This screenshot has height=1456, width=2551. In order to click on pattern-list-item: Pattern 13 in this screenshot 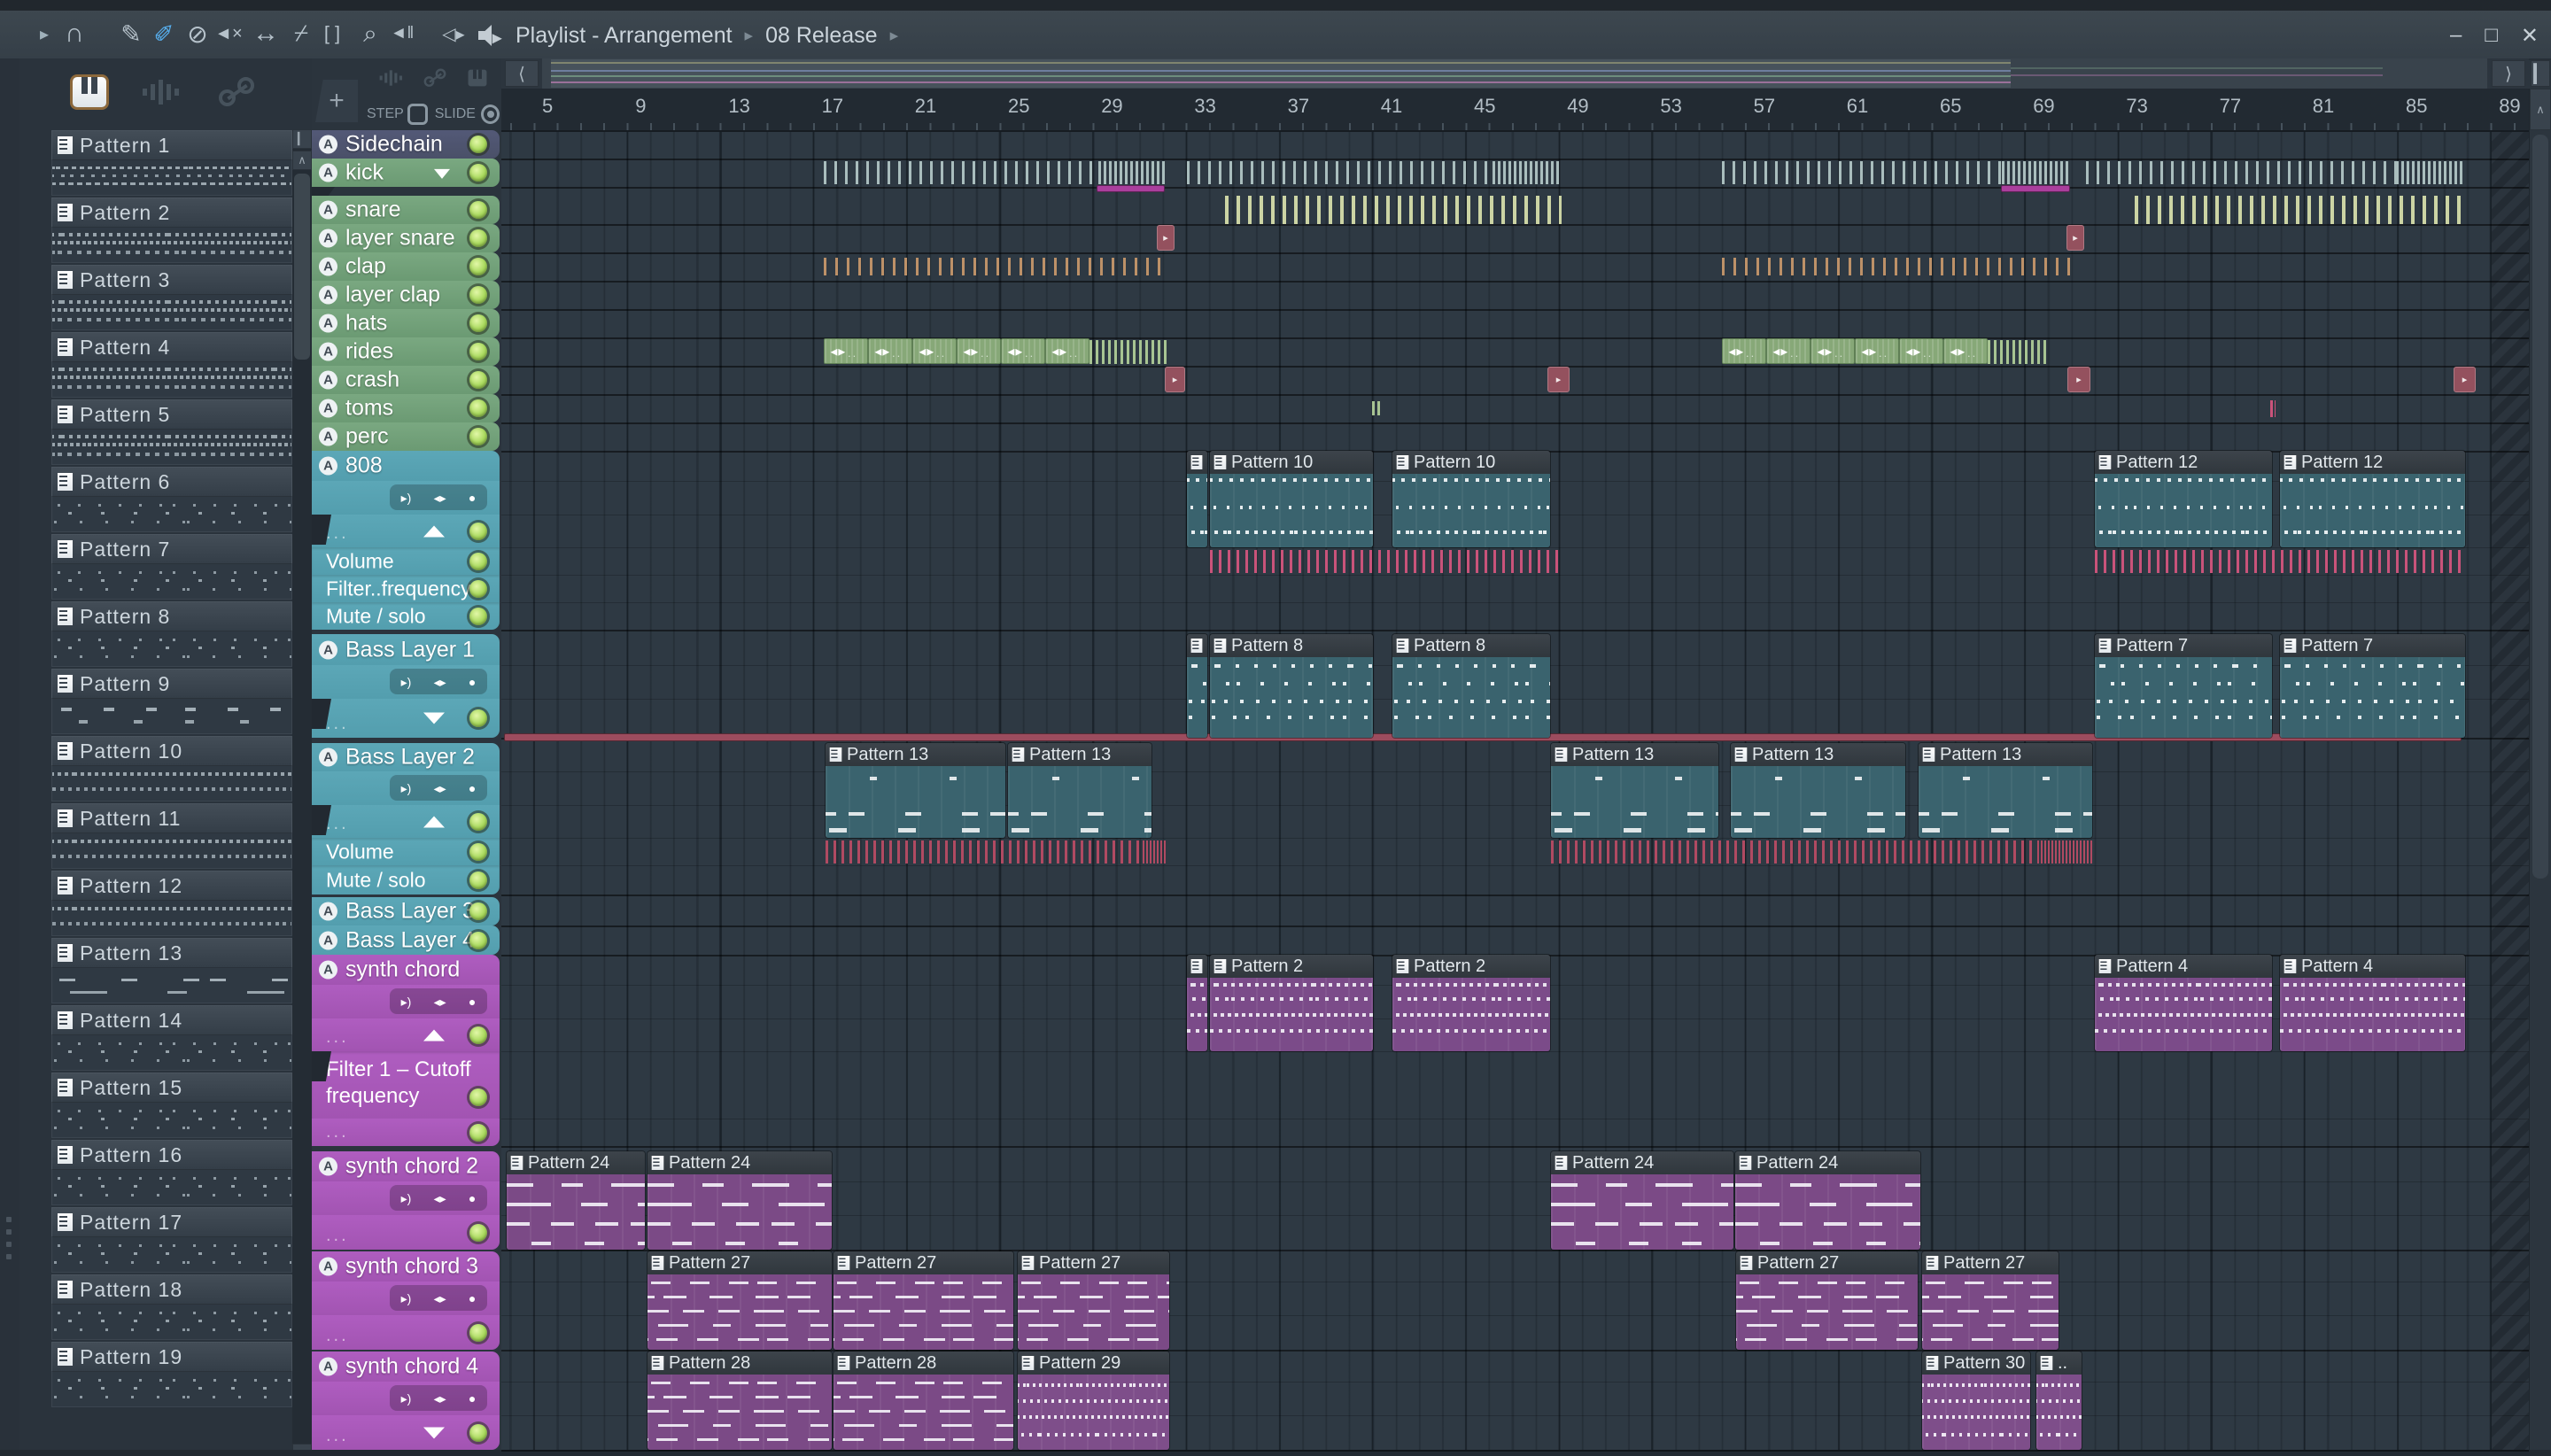, I will do `click(172, 970)`.